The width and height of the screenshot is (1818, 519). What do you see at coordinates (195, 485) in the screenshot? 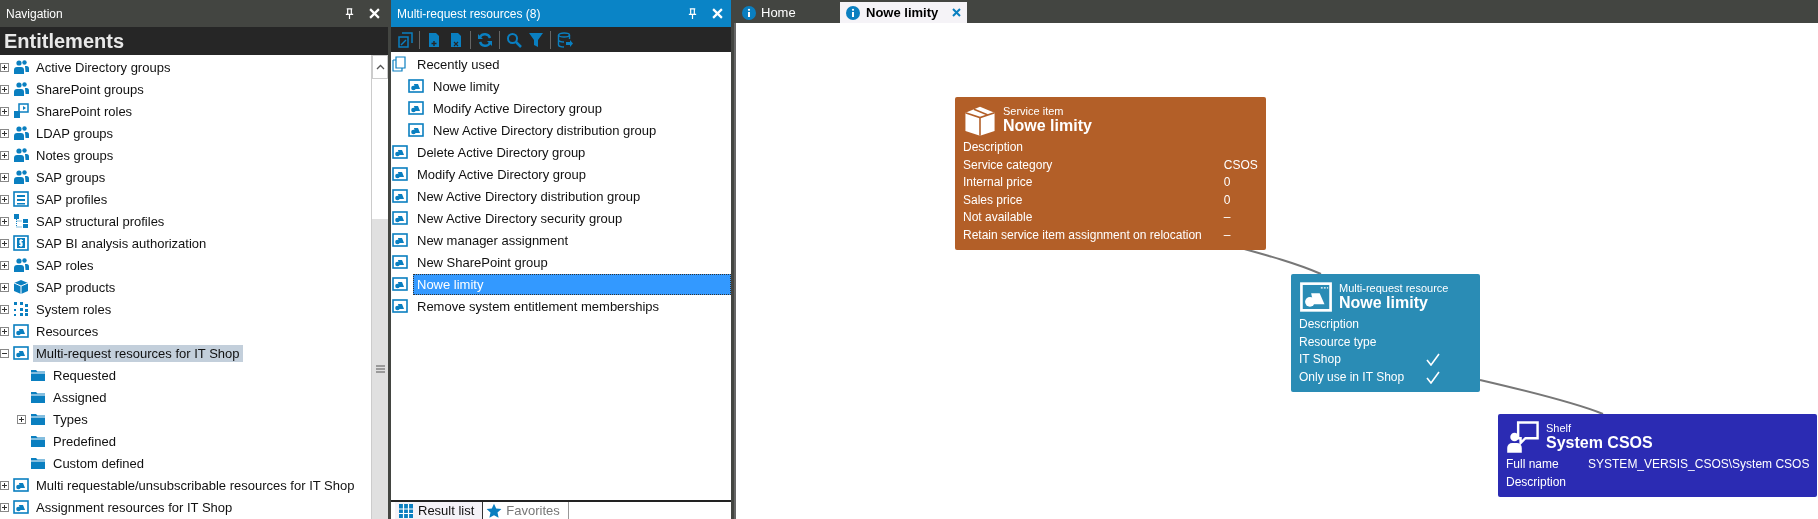
I see `tree-item: Multi requestable/unsubscribable resources for IT Shop` at bounding box center [195, 485].